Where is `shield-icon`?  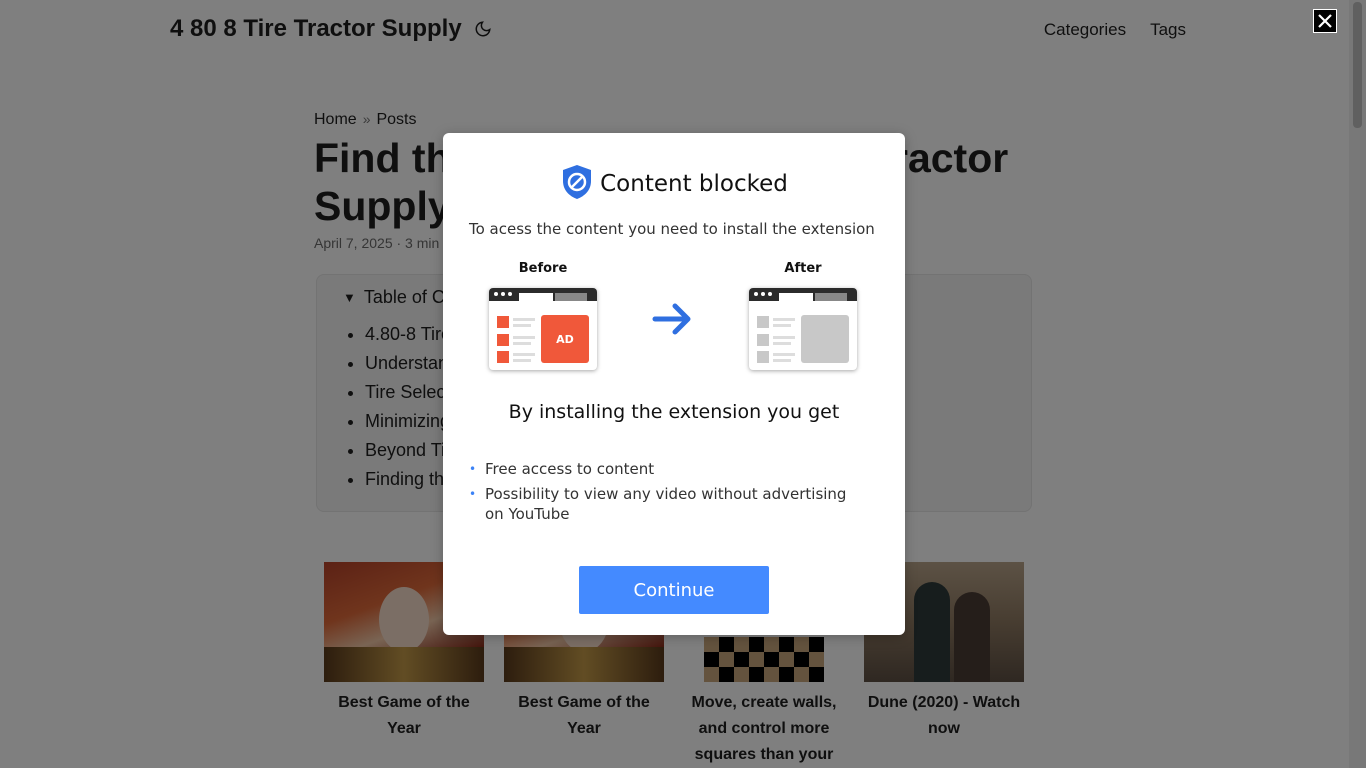 shield-icon is located at coordinates (577, 184).